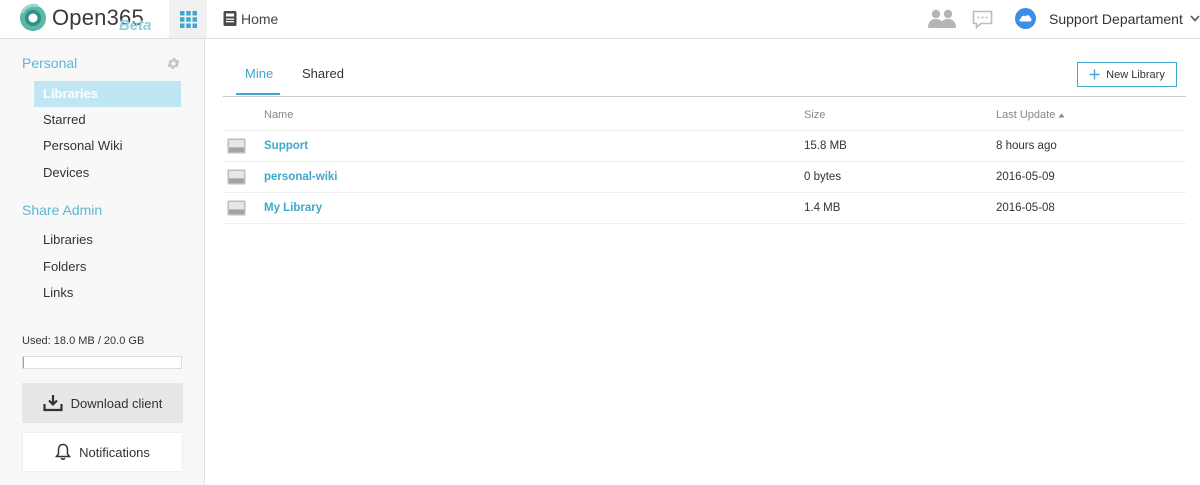 This screenshot has height=485, width=1200. What do you see at coordinates (286, 146) in the screenshot?
I see `library-name-link: Support` at bounding box center [286, 146].